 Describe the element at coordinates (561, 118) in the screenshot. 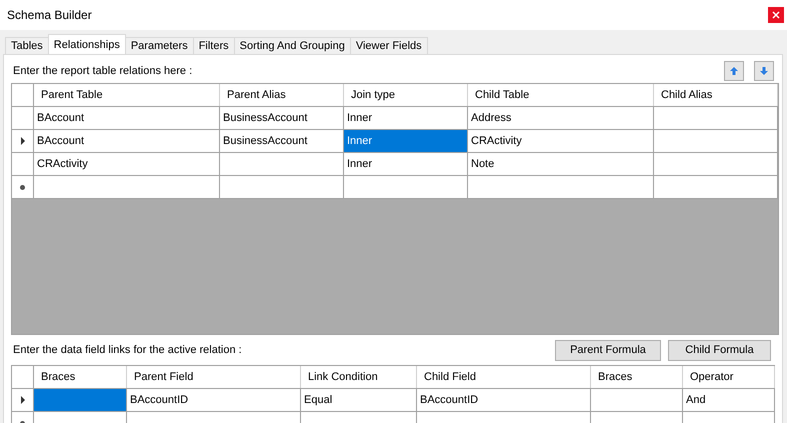

I see `table-cell: Address` at that location.